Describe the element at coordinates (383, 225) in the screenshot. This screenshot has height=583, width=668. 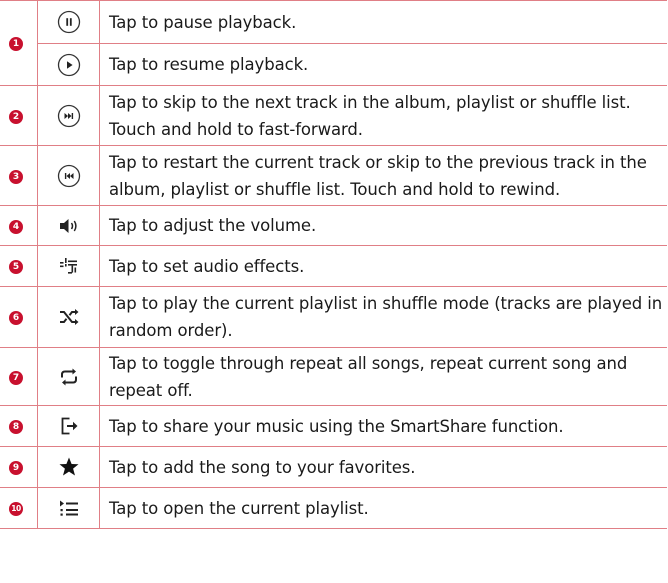
I see `description-cell: Tap to adjust the volume.` at that location.